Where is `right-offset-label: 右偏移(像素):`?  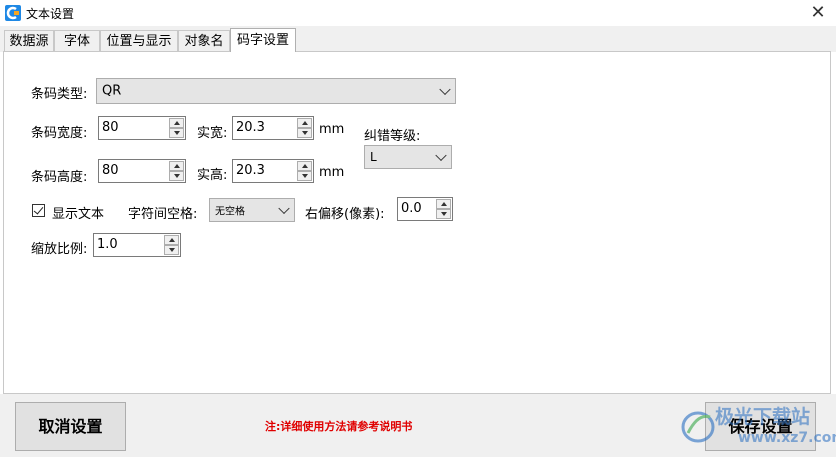
right-offset-label: 右偏移(像素): is located at coordinates (345, 214).